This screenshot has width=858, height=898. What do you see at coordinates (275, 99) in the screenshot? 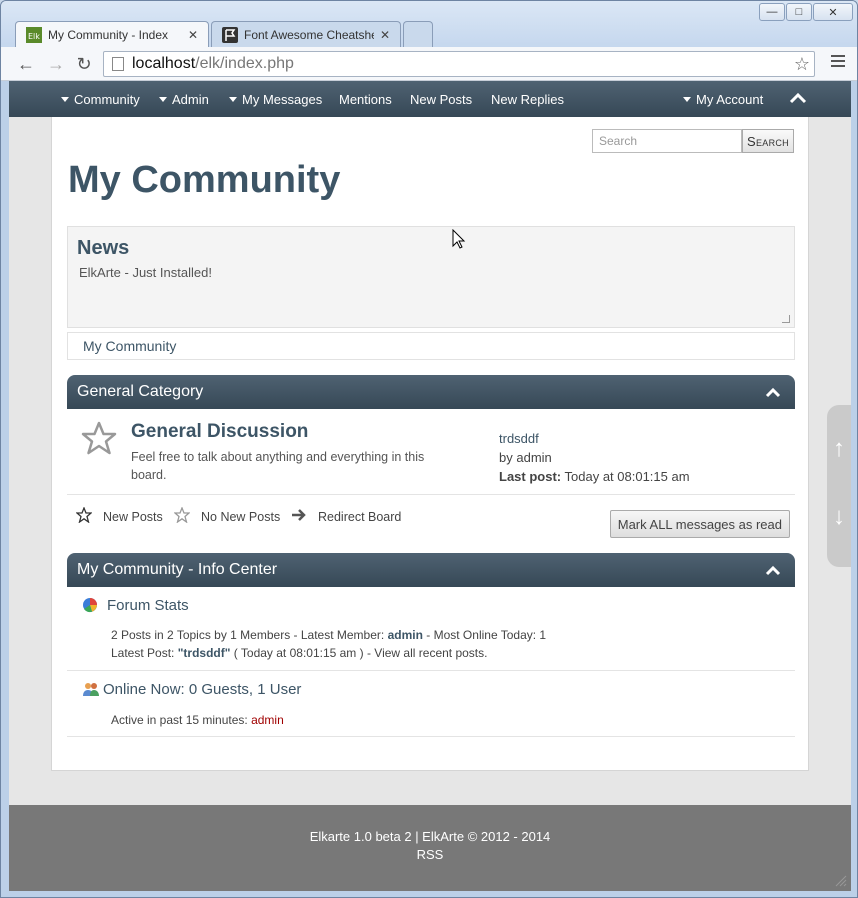
I see `menu-my-messages: My Messages` at bounding box center [275, 99].